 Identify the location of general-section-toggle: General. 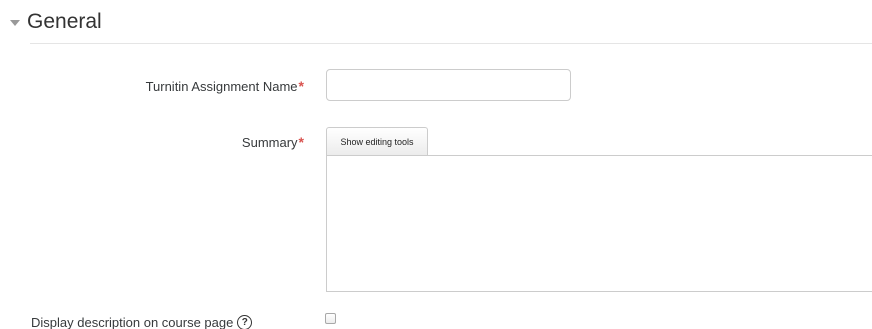
(56, 22).